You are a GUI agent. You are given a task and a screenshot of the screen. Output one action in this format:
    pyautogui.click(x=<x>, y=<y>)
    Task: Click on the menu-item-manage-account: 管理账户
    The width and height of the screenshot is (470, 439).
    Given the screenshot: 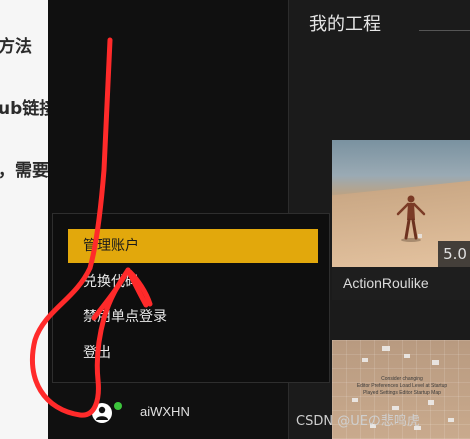 What is the action you would take?
    pyautogui.click(x=193, y=246)
    